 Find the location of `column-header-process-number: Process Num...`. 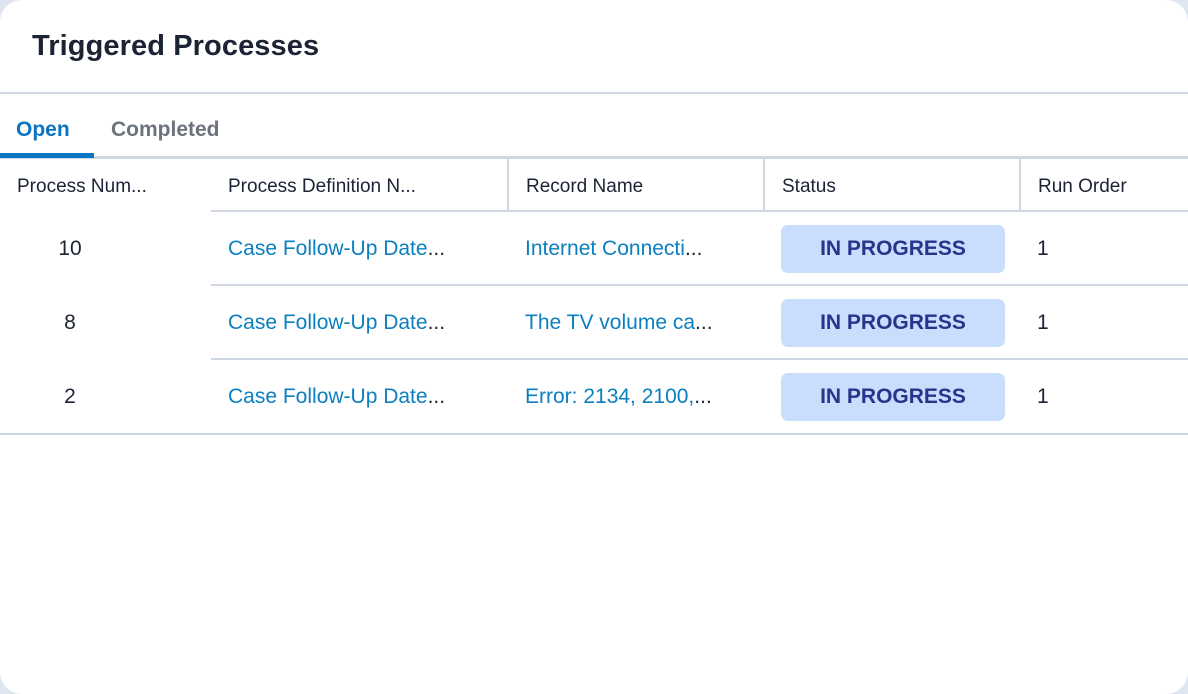

column-header-process-number: Process Num... is located at coordinates (105, 185).